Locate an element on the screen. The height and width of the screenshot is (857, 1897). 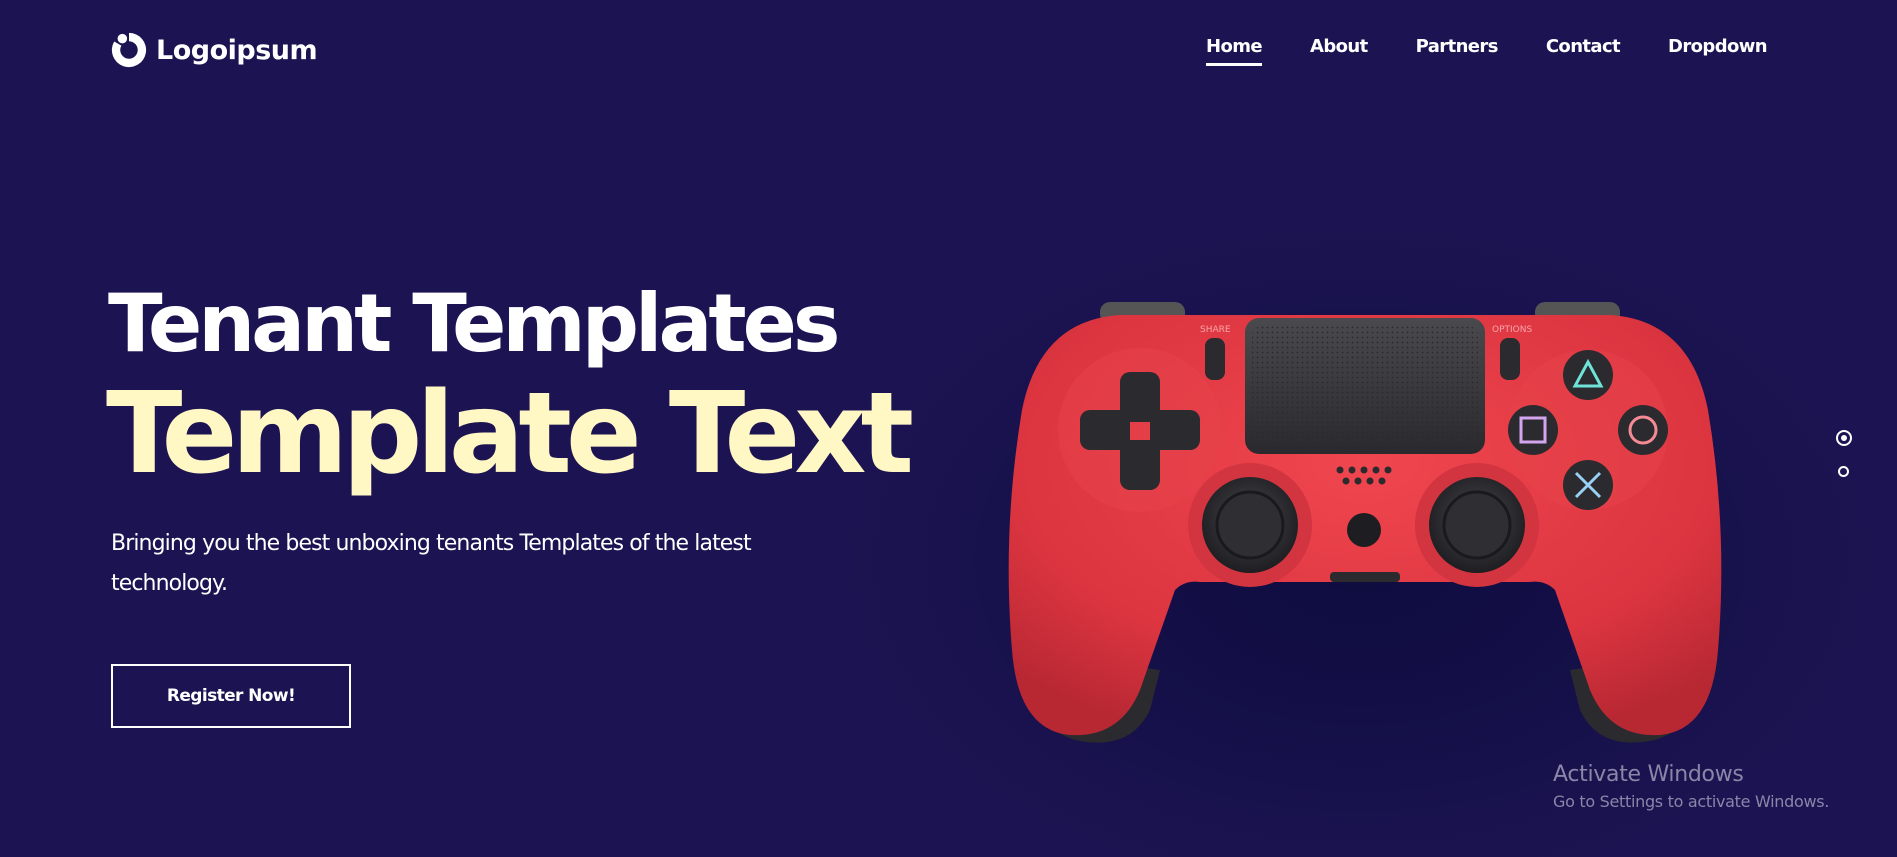
register-button: Register Now! is located at coordinates (231, 696).